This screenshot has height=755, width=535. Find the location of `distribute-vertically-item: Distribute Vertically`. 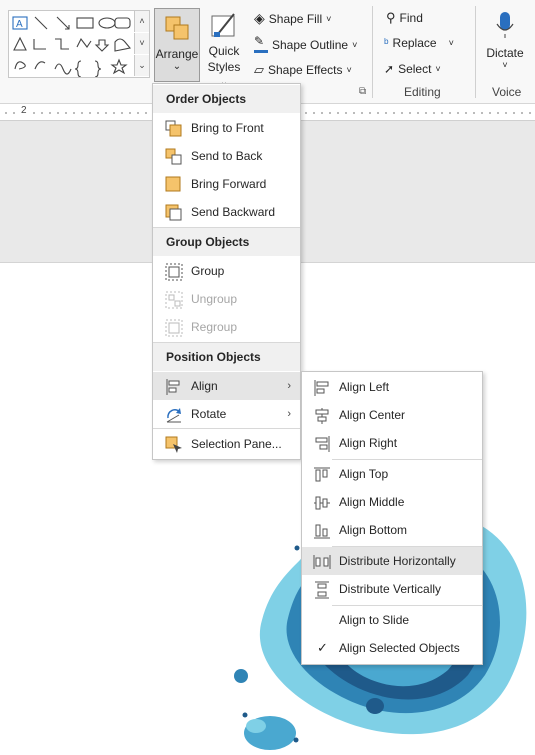

distribute-vertically-item: Distribute Vertically is located at coordinates (392, 589).